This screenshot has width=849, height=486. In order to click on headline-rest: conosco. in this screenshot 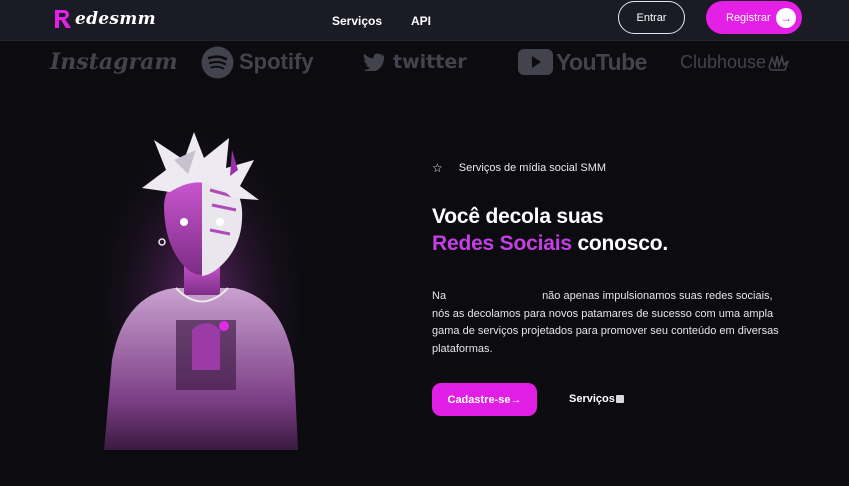, I will do `click(620, 243)`.